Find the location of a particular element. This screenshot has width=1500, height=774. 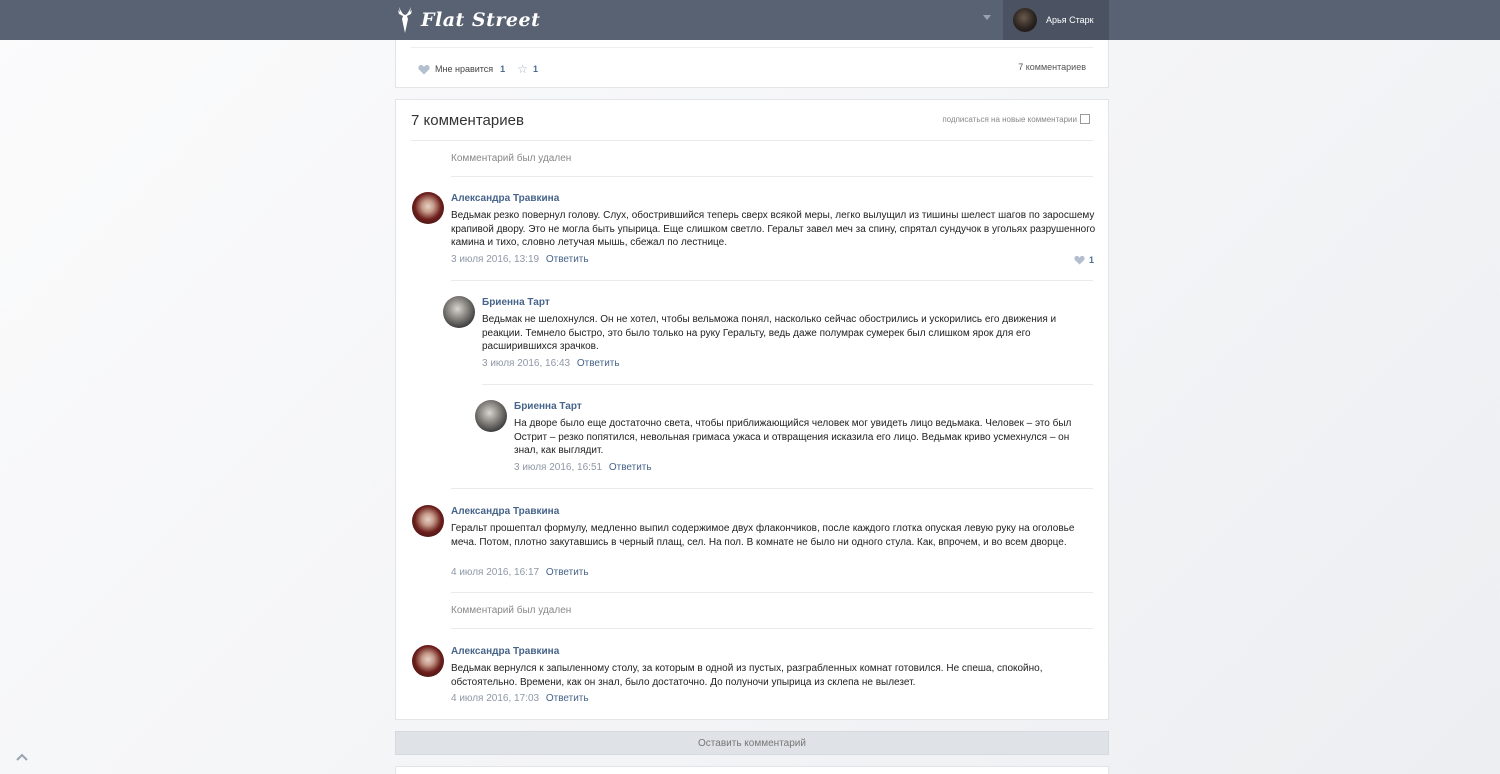

like-button: Мне нравится is located at coordinates (464, 69).